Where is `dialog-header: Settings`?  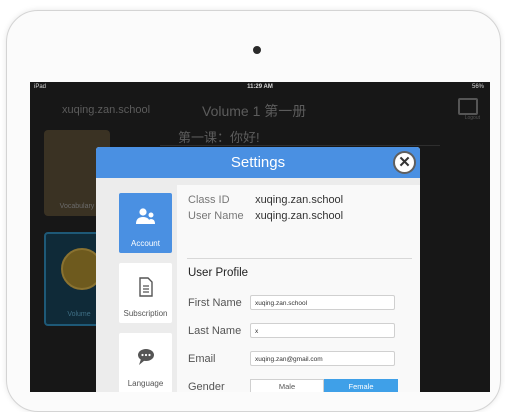
dialog-header: Settings is located at coordinates (258, 162).